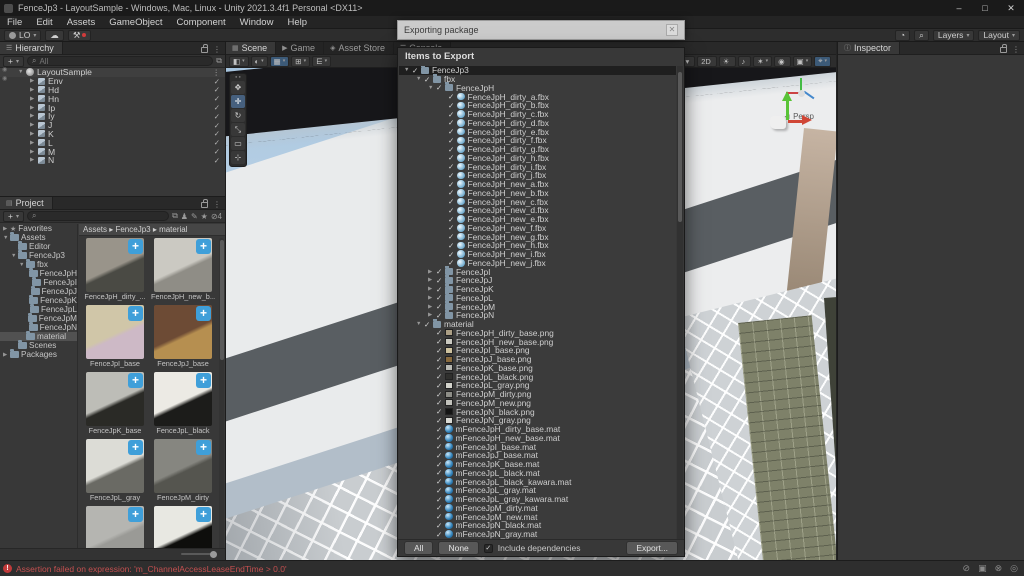 Image resolution: width=1024 pixels, height=576 pixels. I want to click on export-tree-row: ✓ mFenceJpH_new_base.mat, so click(537, 438).